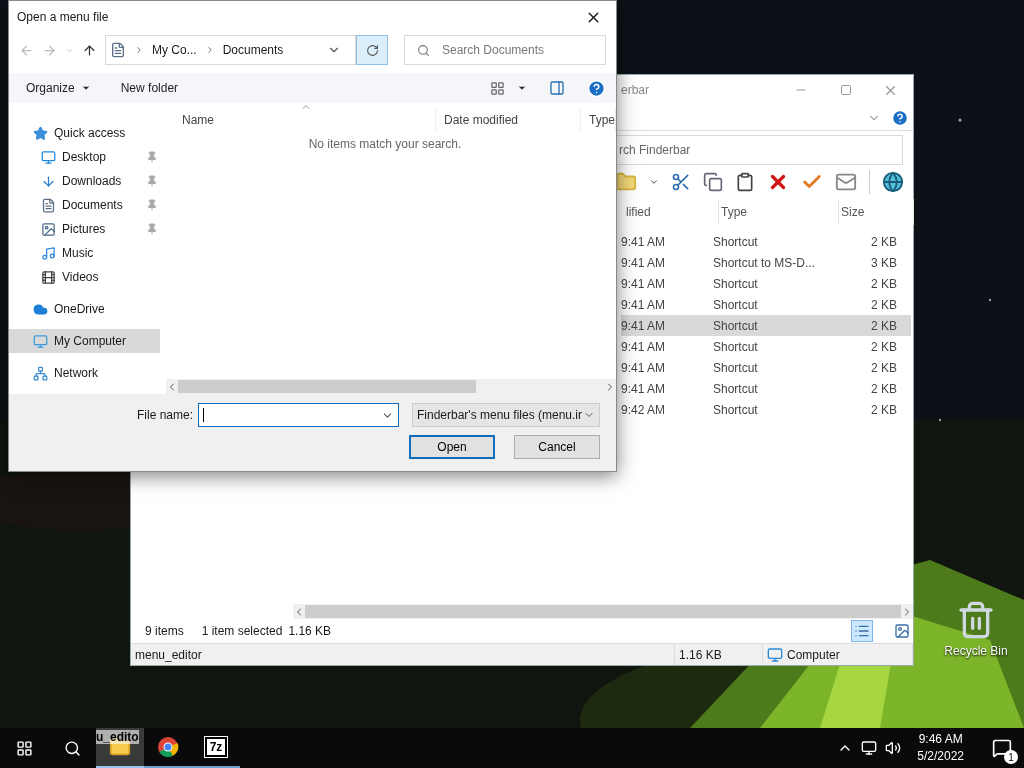 This screenshot has width=1024, height=768. I want to click on taskbar-button: u_edito, so click(120, 748).